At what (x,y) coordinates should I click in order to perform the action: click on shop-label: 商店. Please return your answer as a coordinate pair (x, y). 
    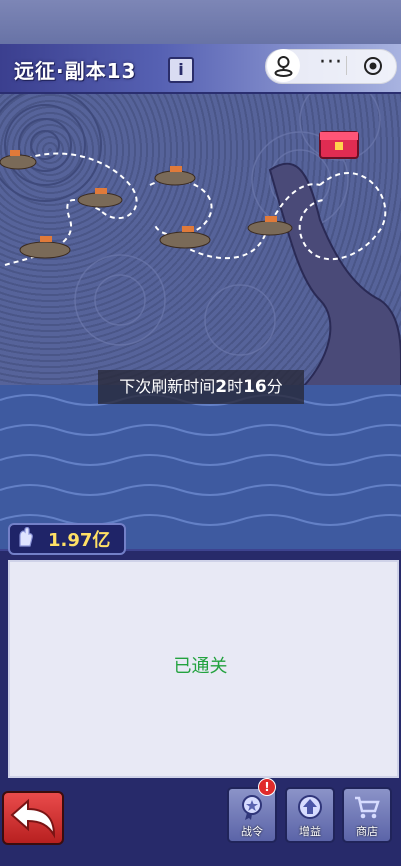
    Looking at the image, I should click on (367, 831).